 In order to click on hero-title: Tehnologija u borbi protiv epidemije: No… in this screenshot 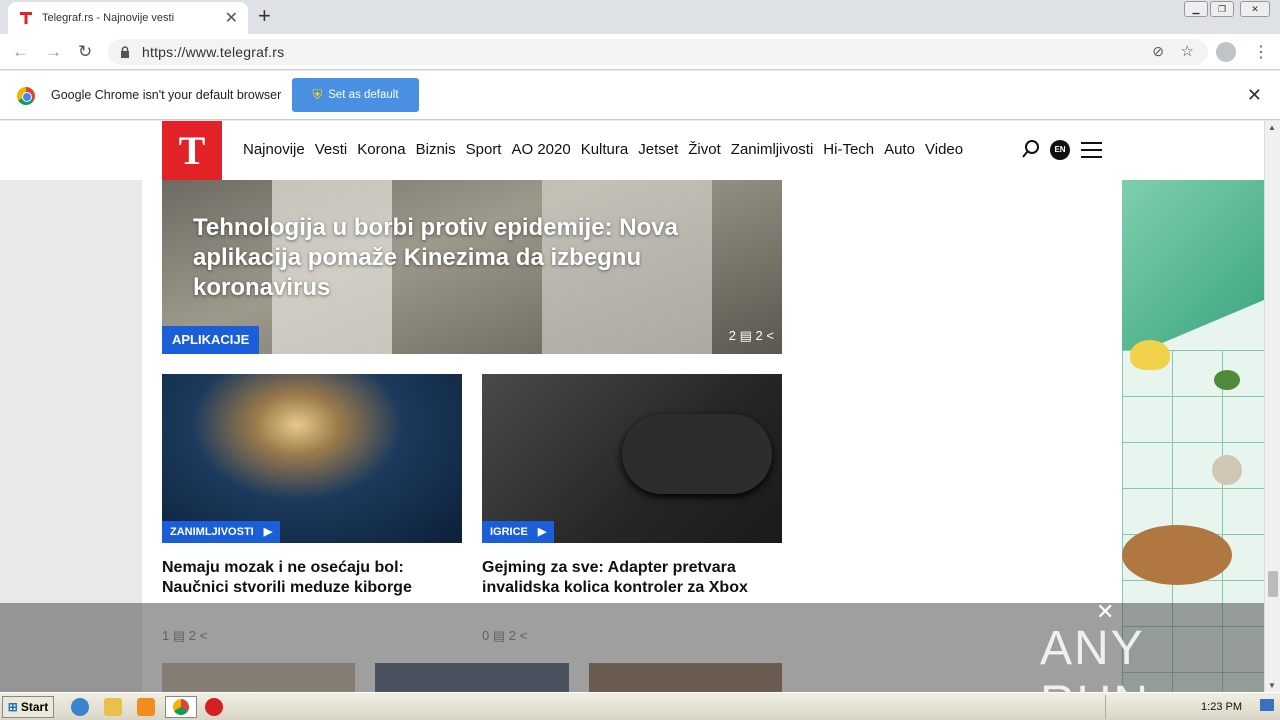, I will do `click(473, 258)`.